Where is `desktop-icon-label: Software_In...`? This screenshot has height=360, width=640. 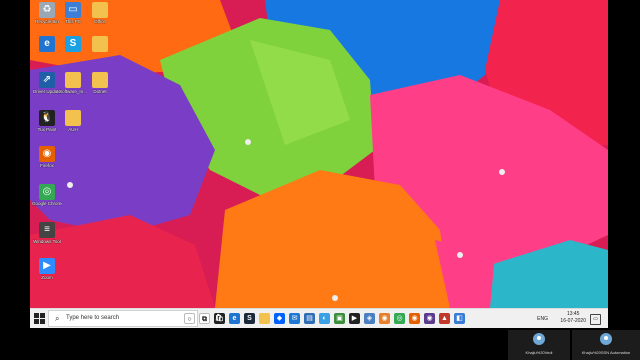
desktop-icon-label: Software_In... is located at coordinates (73, 91).